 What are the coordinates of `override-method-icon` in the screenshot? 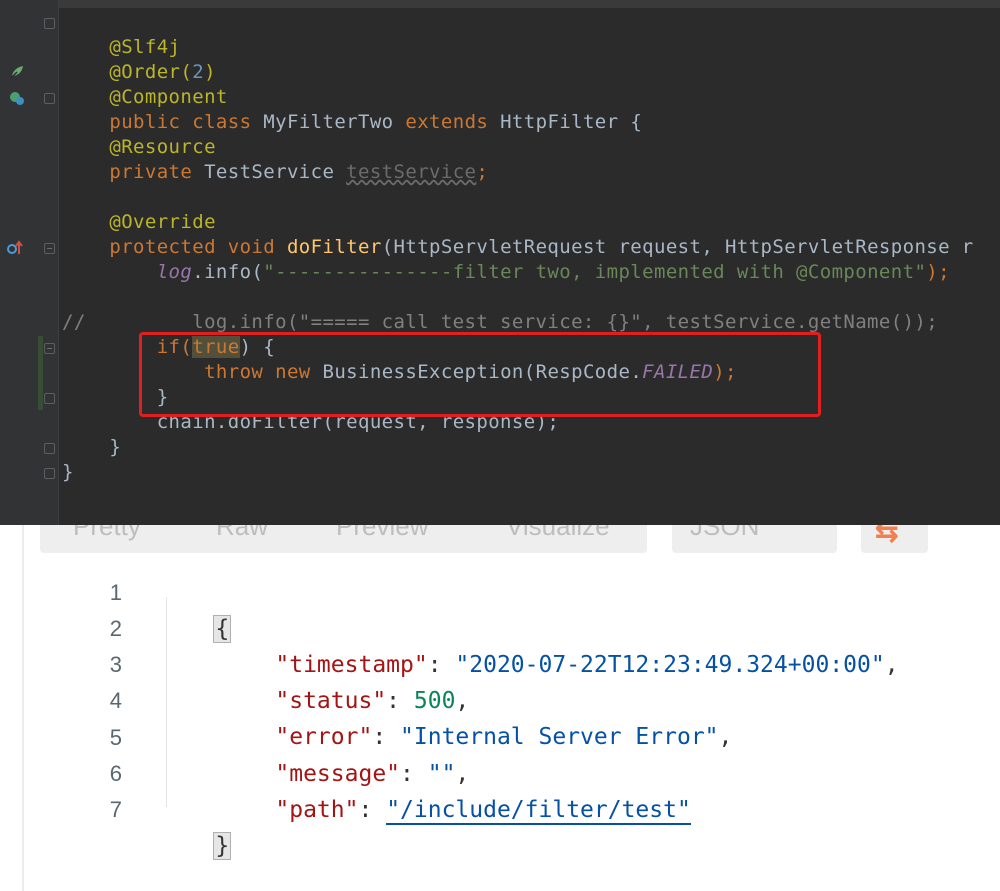 It's located at (15, 248).